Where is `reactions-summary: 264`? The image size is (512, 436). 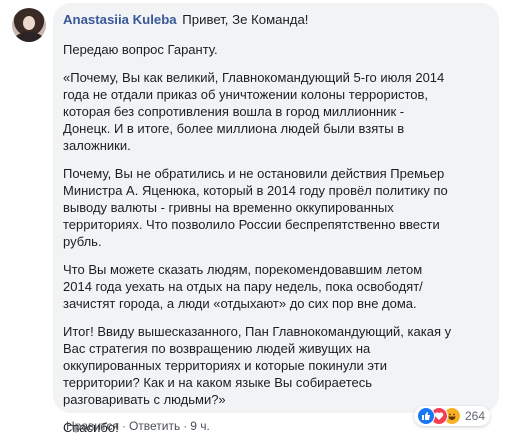
reactions-summary: 264 is located at coordinates (451, 416).